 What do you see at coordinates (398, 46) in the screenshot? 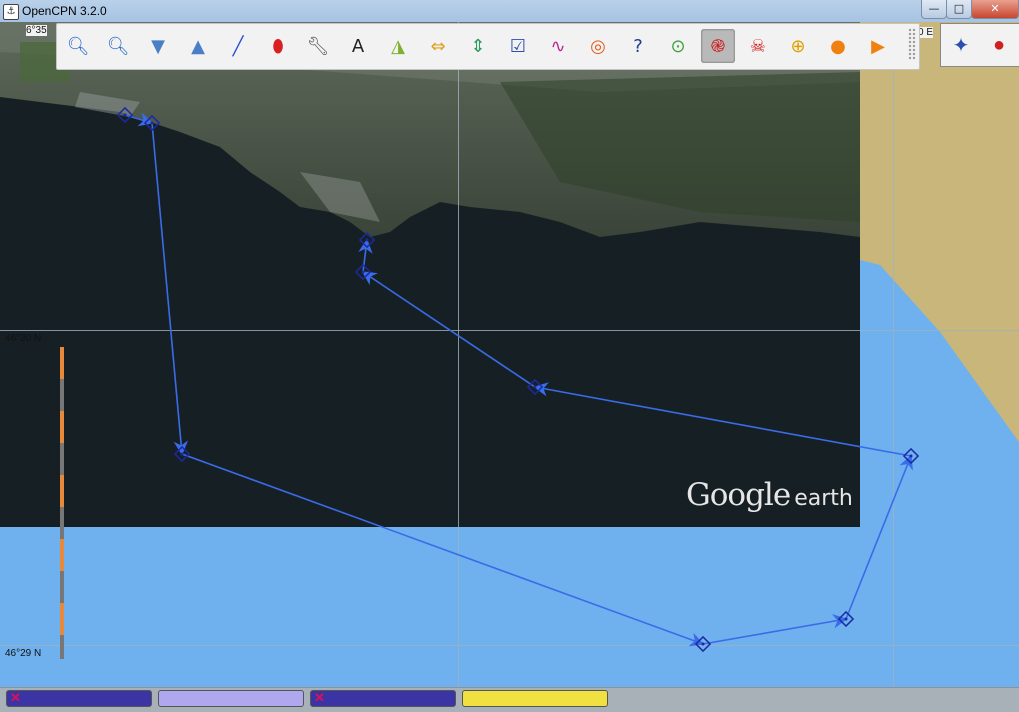
I see `current-tool: ◮` at bounding box center [398, 46].